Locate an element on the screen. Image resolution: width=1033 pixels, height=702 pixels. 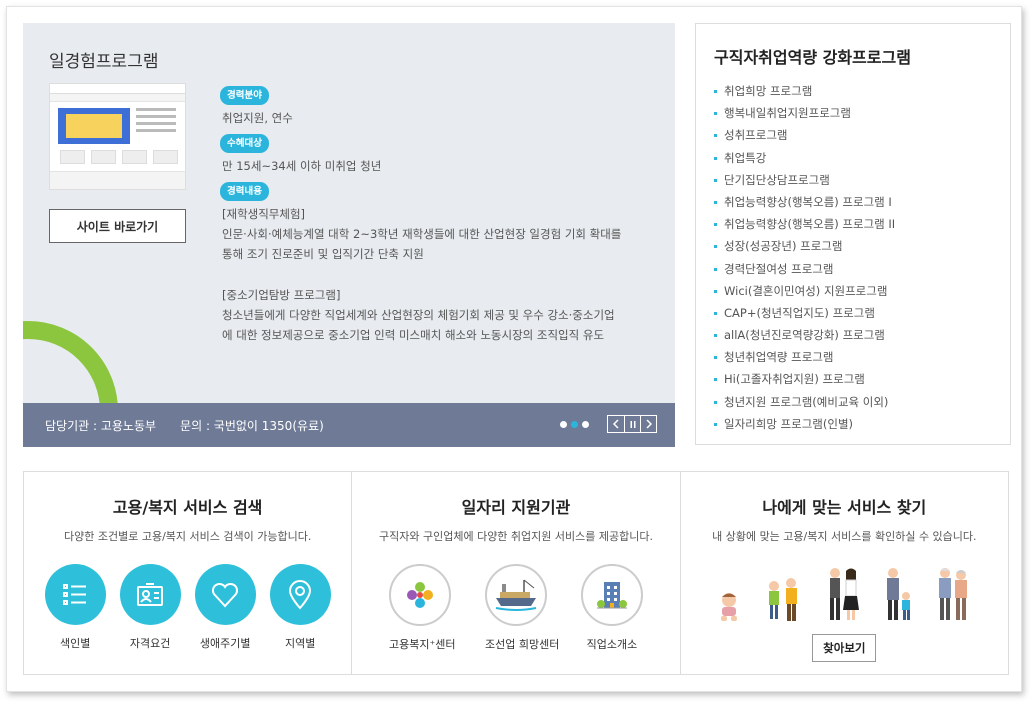
search-by-lifecycle-button: 생애주기별 is located at coordinates (225, 607).